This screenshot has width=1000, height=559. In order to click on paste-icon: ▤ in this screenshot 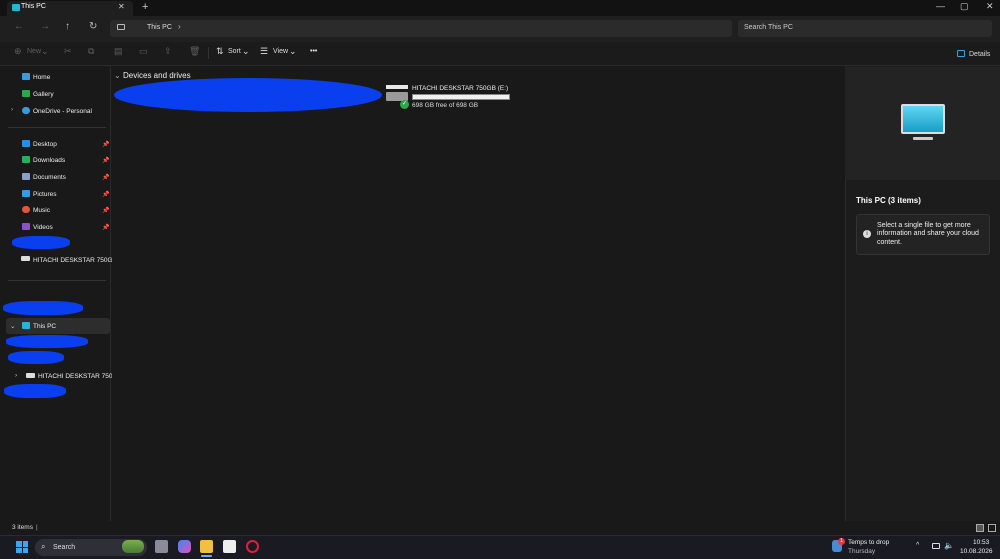, I will do `click(118, 51)`.